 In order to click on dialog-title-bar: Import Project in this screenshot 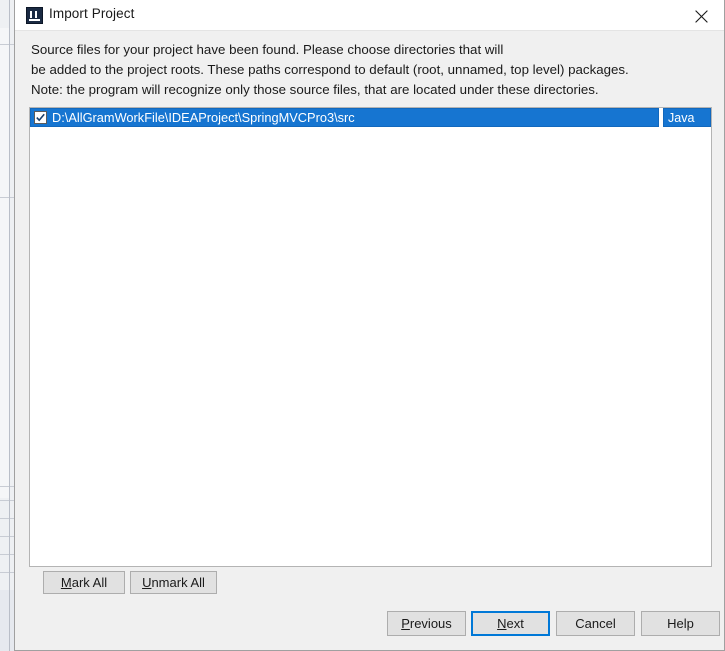, I will do `click(369, 15)`.